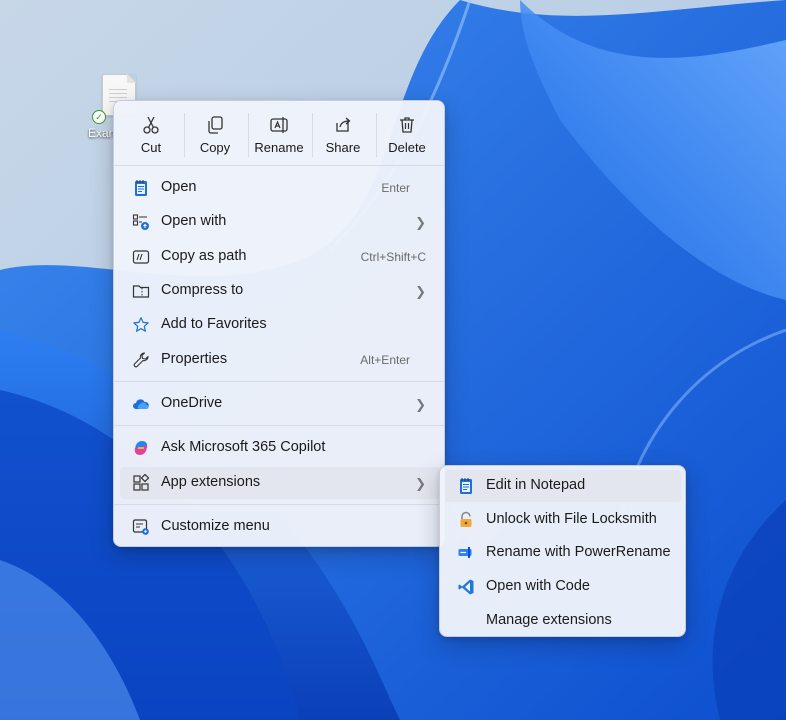 The image size is (786, 720). What do you see at coordinates (343, 147) in the screenshot?
I see `share-label: Share` at bounding box center [343, 147].